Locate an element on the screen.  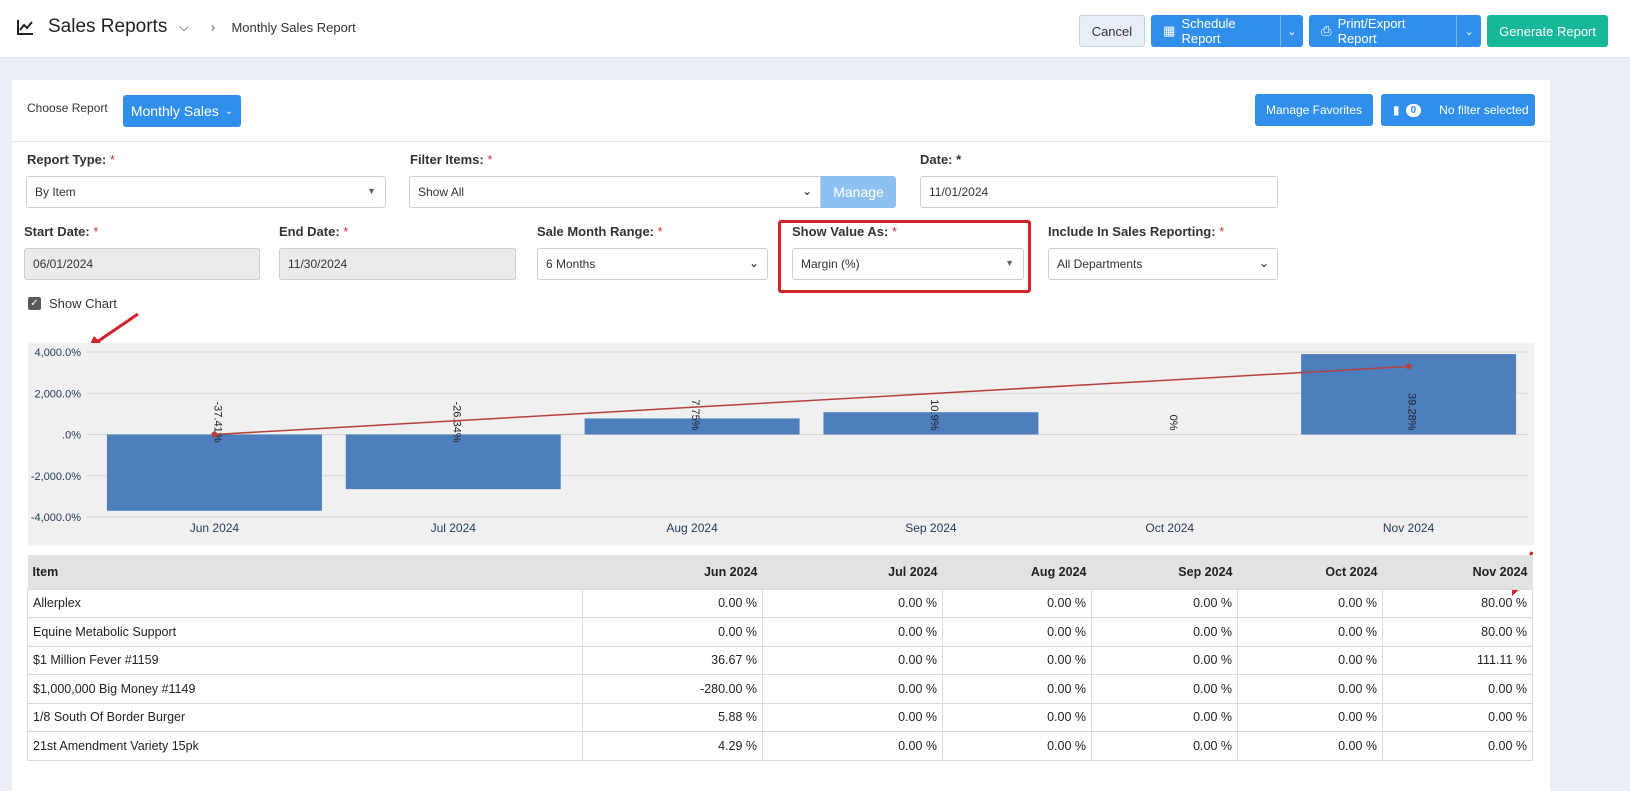
end-date-label: End Date: * is located at coordinates (314, 231).